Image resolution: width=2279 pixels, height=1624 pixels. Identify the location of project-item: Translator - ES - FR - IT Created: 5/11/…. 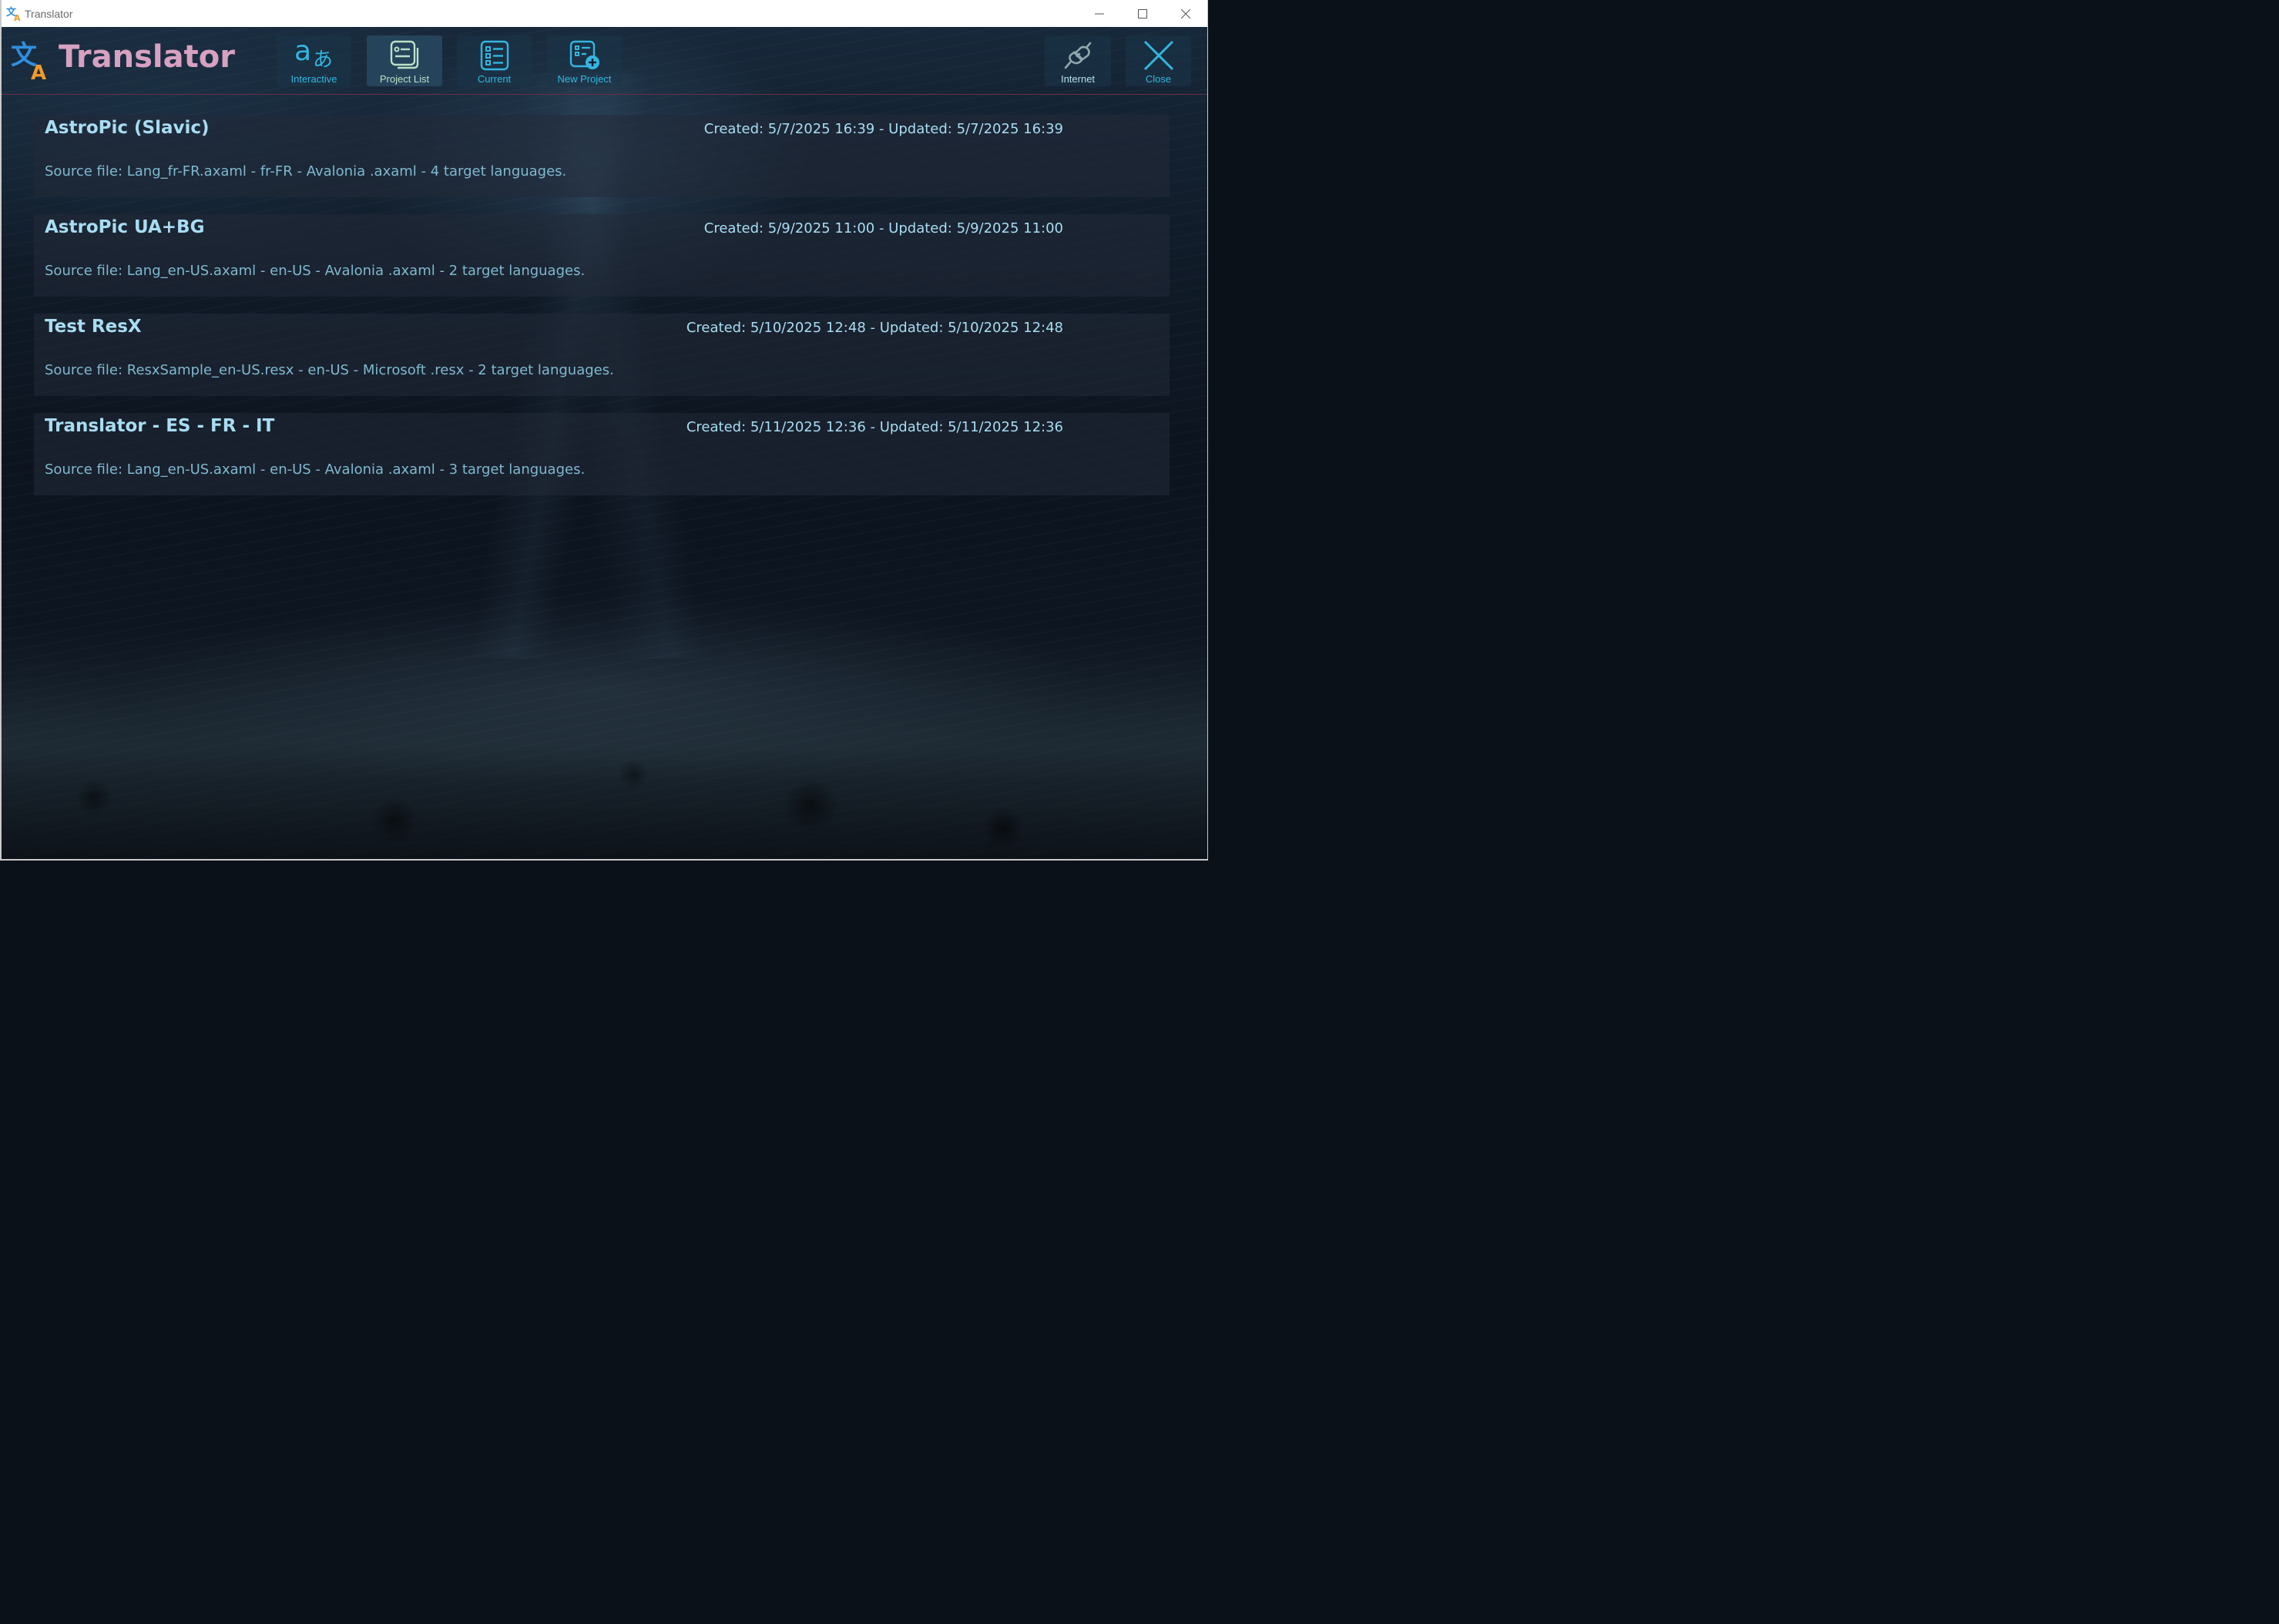
(602, 454).